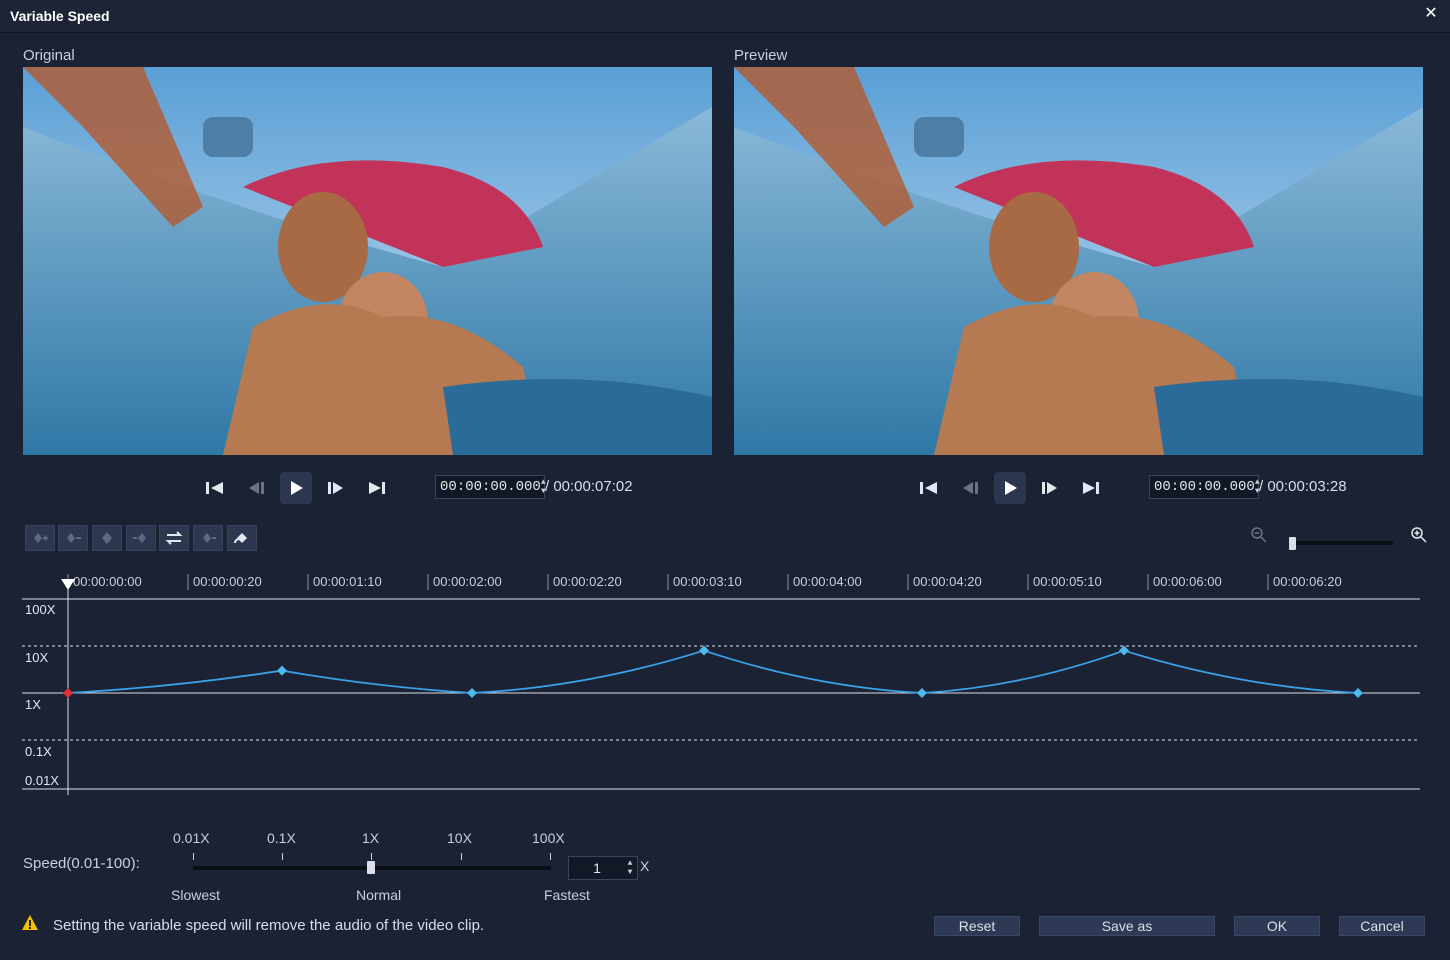 This screenshot has width=1450, height=960. What do you see at coordinates (68, 584) in the screenshot?
I see `playhead-marker-icon` at bounding box center [68, 584].